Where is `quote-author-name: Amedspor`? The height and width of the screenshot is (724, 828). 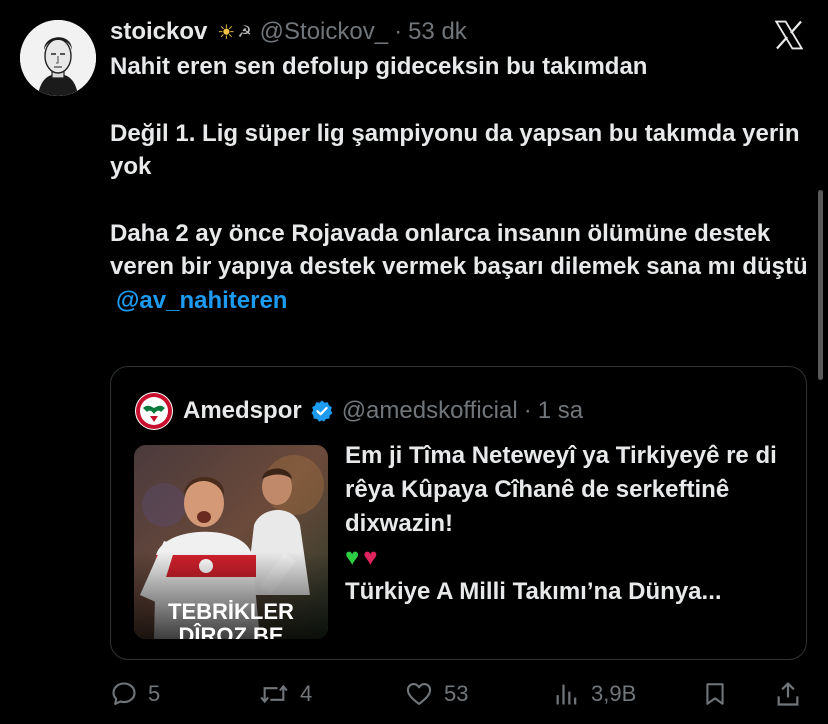 quote-author-name: Amedspor is located at coordinates (242, 411).